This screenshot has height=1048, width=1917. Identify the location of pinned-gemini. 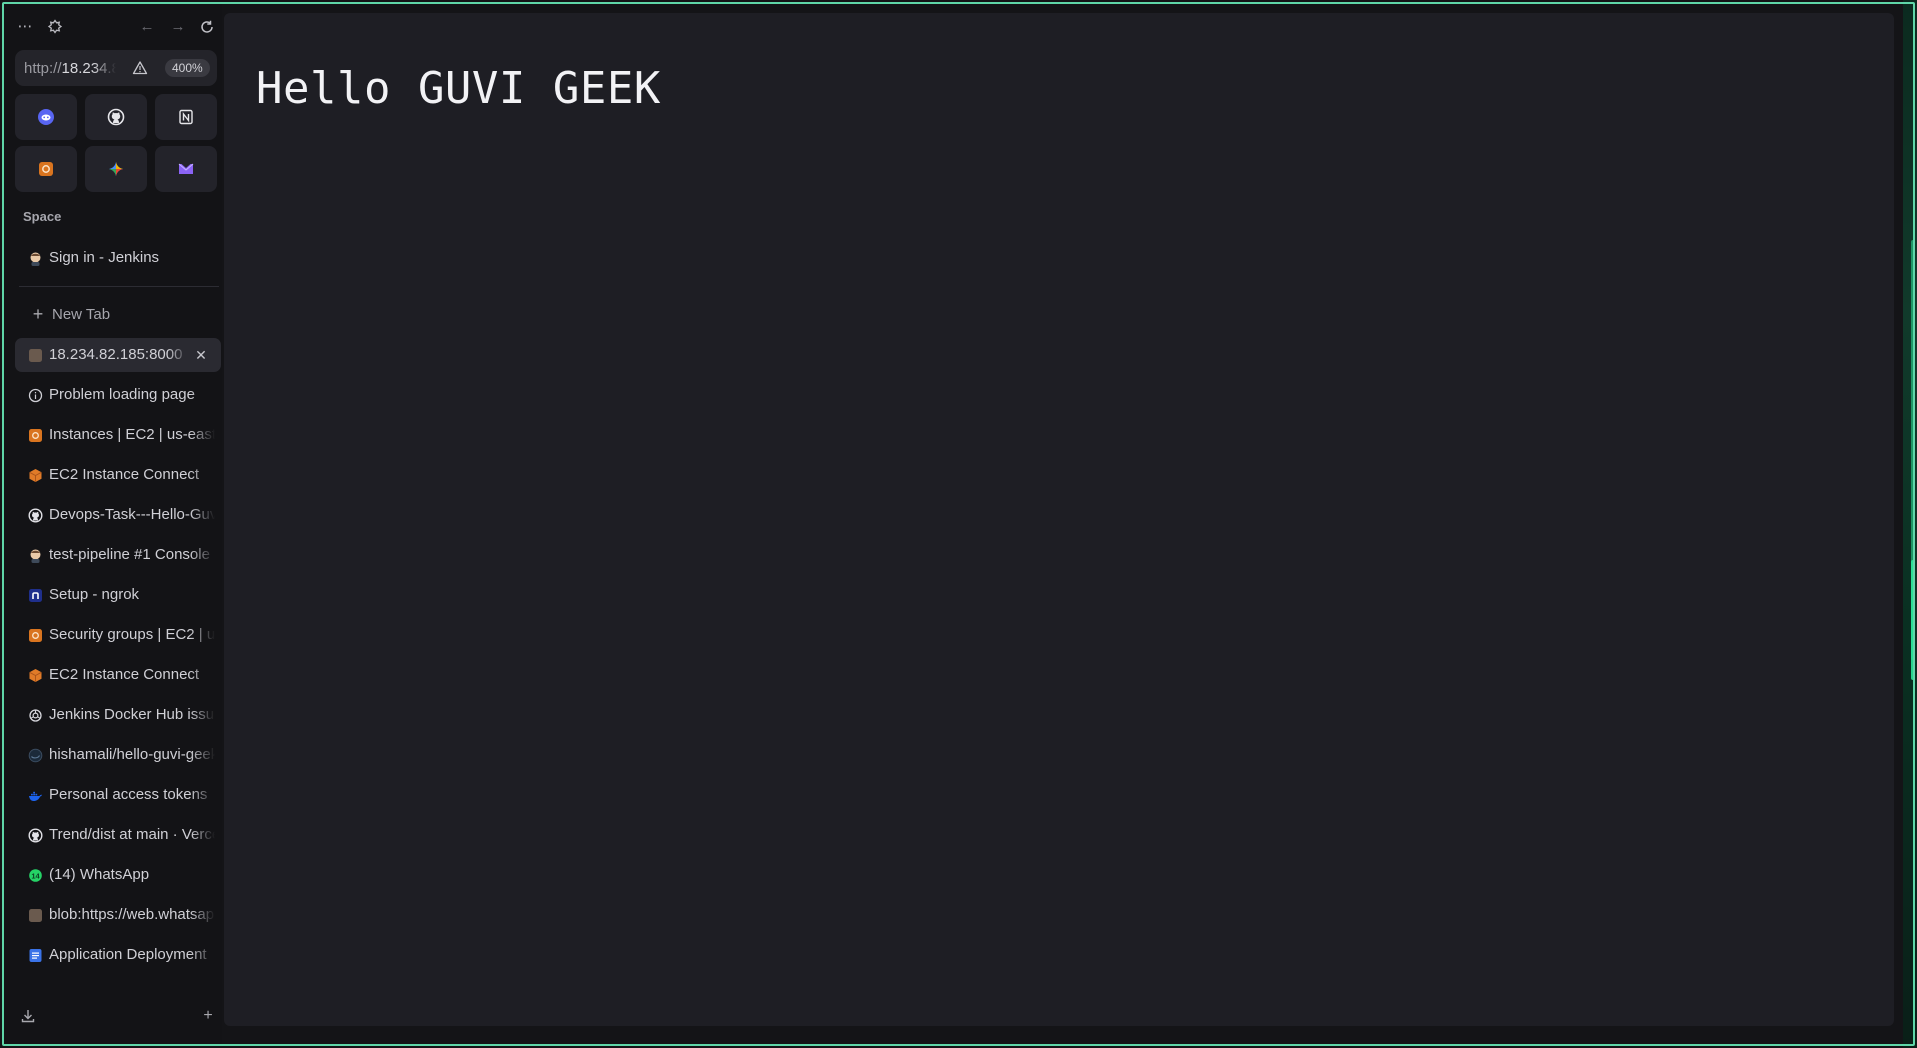
(116, 169).